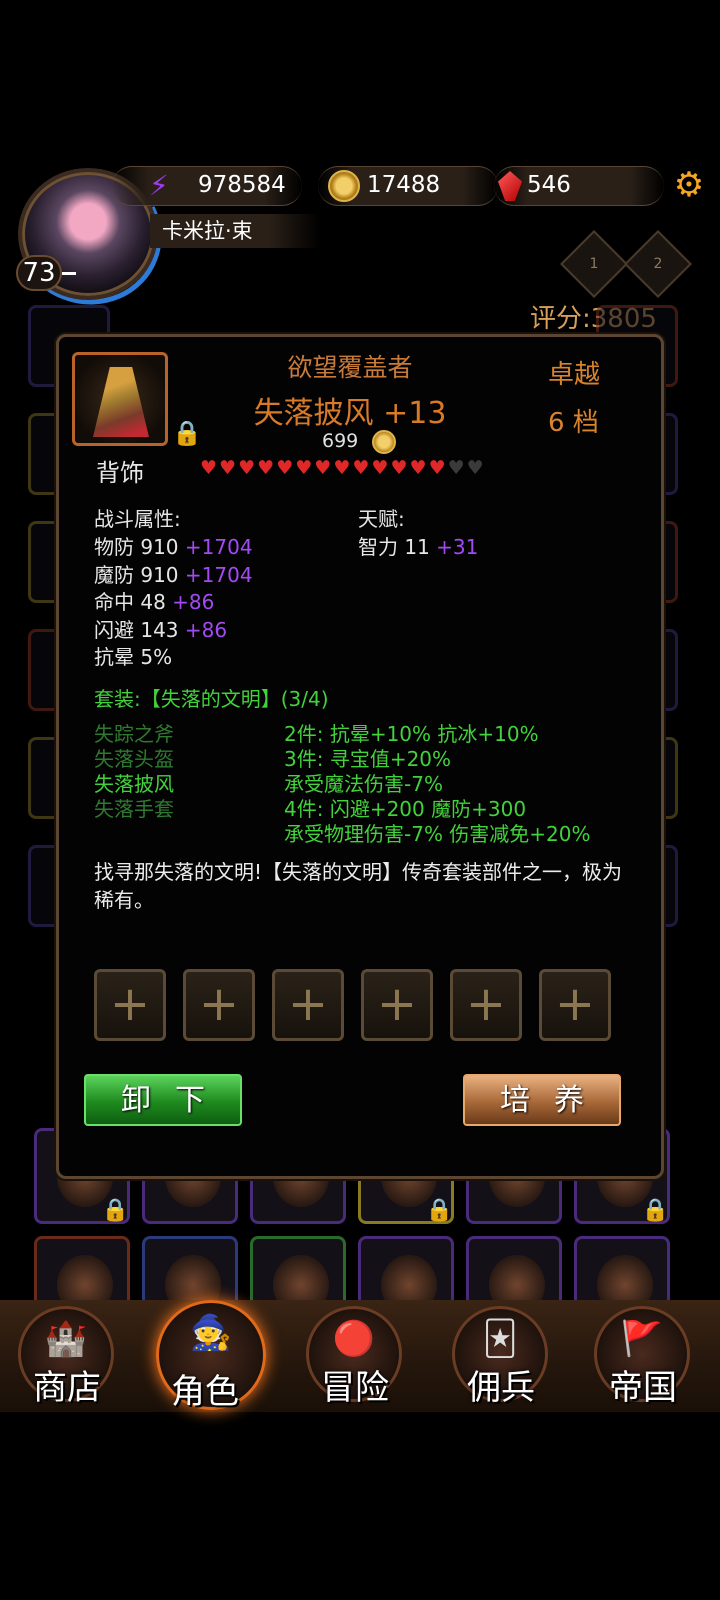 The image size is (720, 1600). Describe the element at coordinates (211, 1333) in the screenshot. I see `character-icon: 🧙` at that location.